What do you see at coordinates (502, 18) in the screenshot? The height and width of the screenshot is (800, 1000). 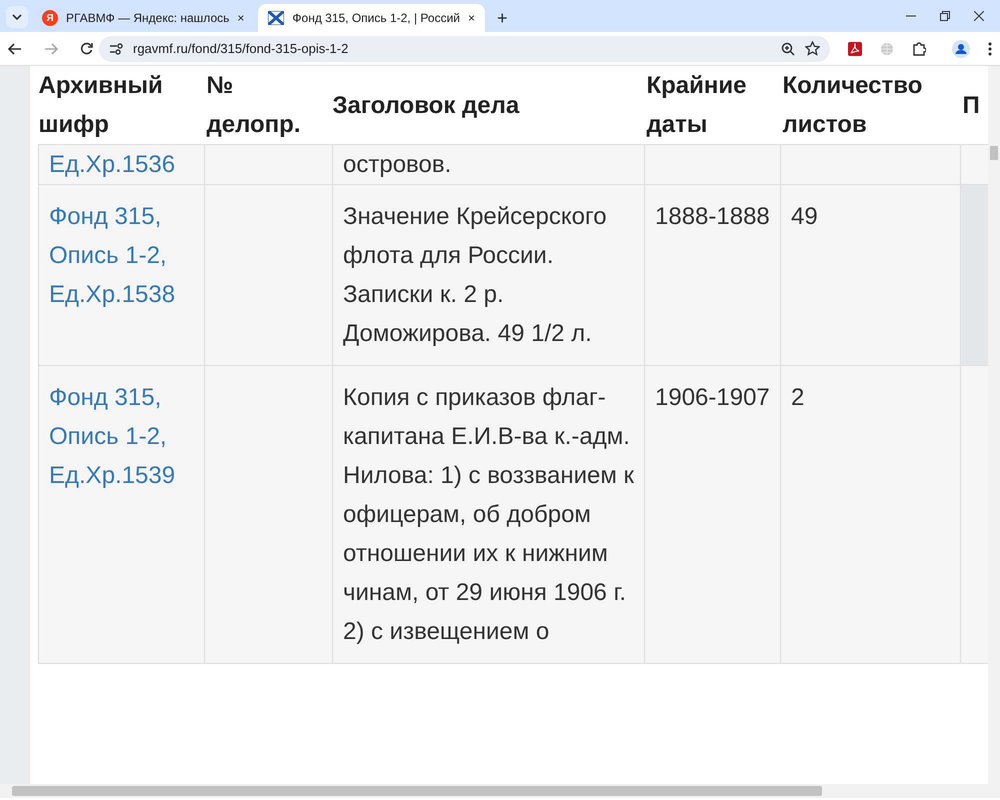 I see `new-tab-button: +` at bounding box center [502, 18].